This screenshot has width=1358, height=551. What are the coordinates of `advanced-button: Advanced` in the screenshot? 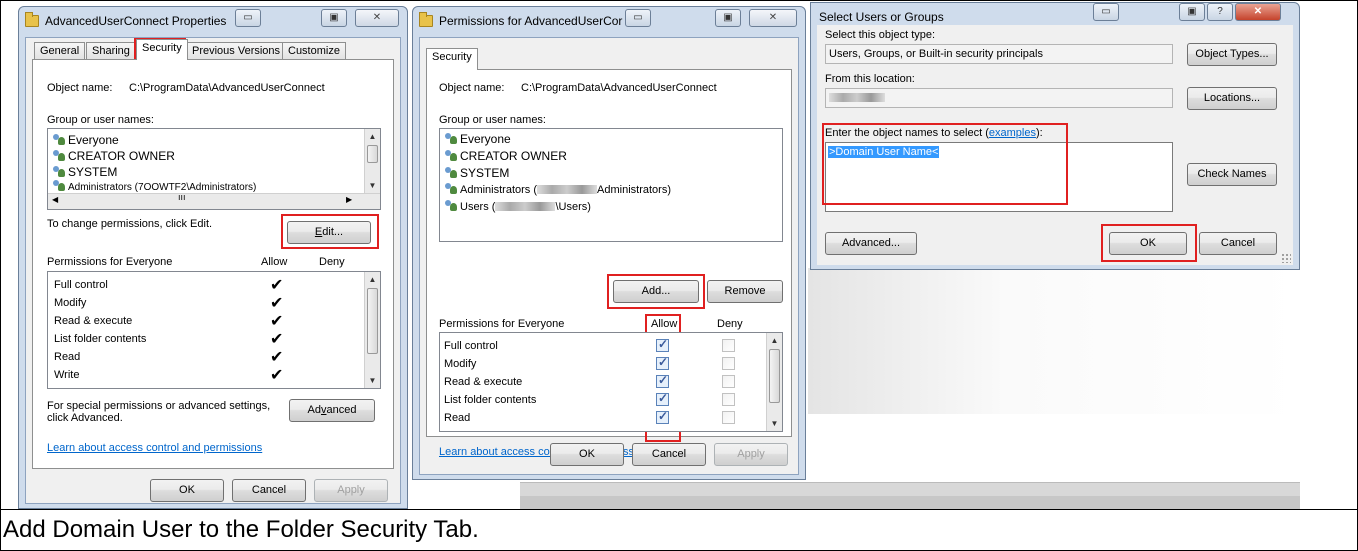 It's located at (332, 410).